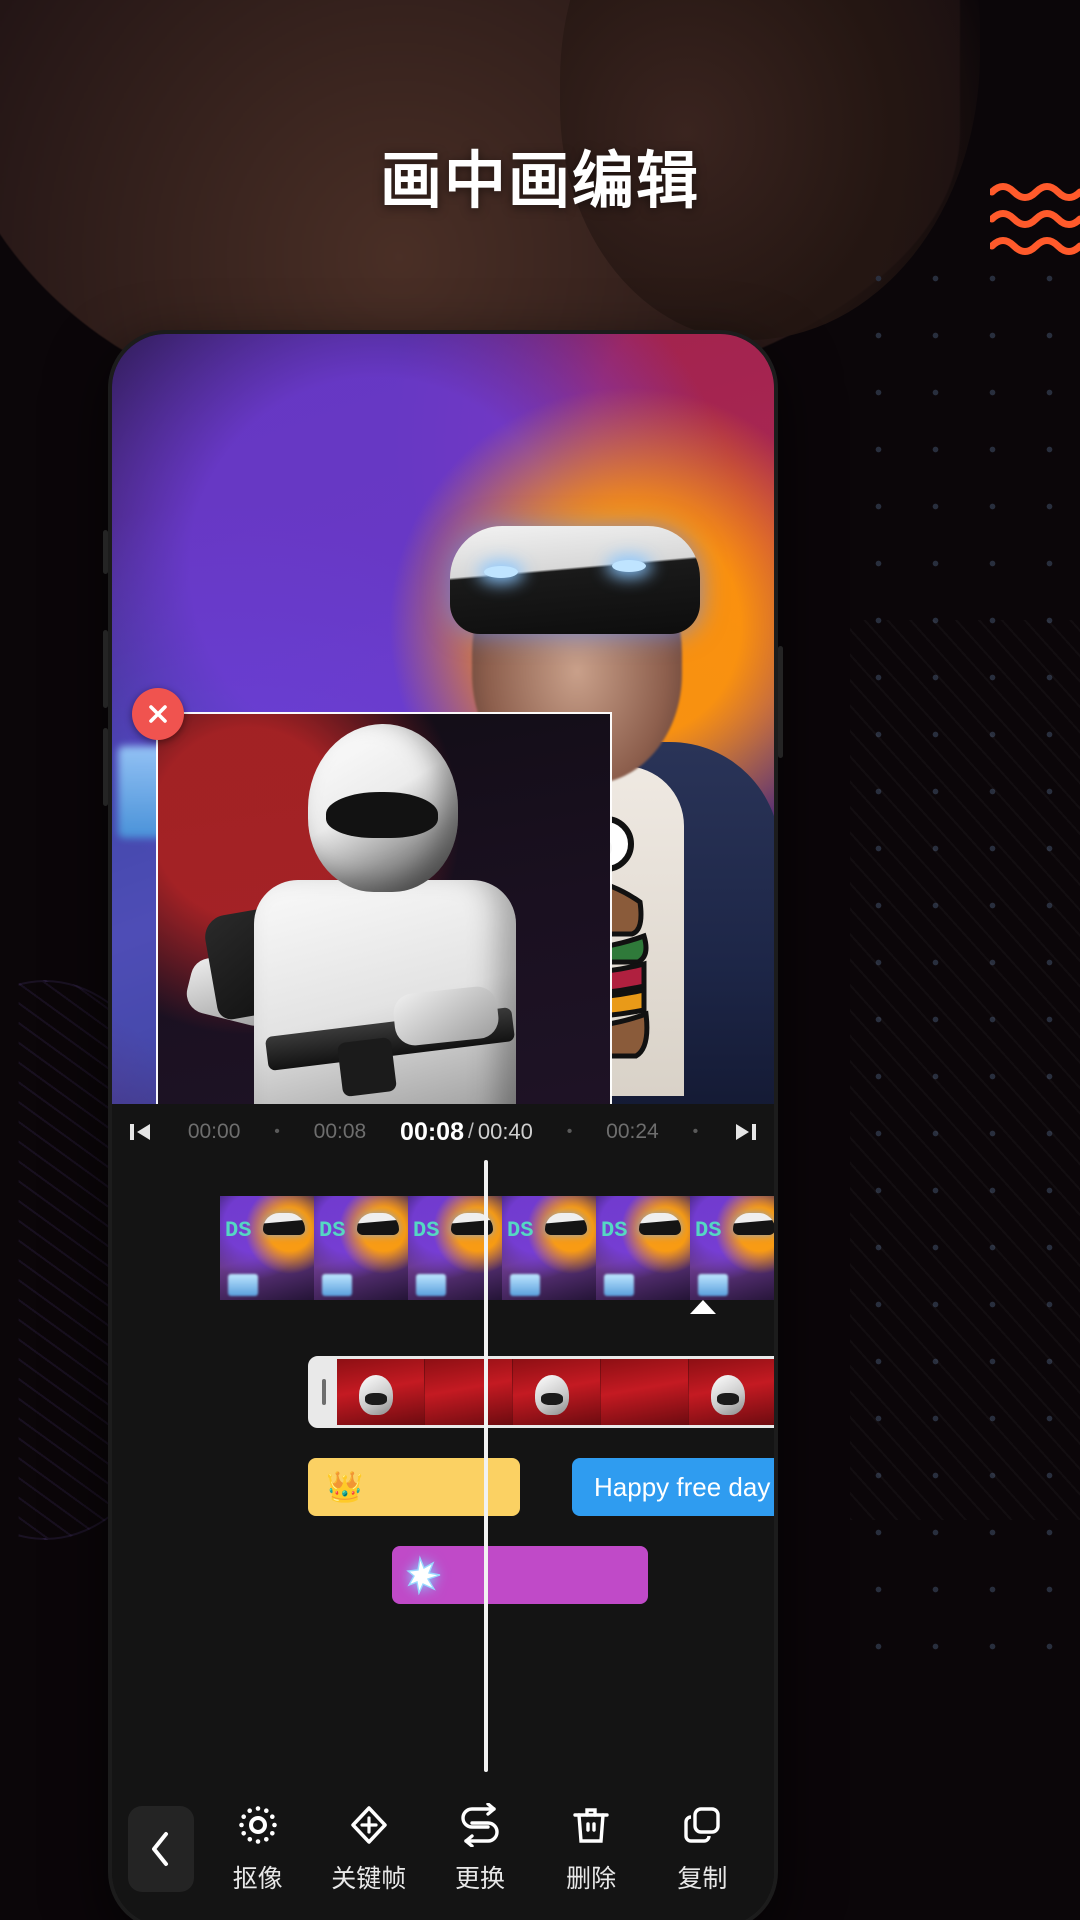 The height and width of the screenshot is (1920, 1080). What do you see at coordinates (367, 1067) in the screenshot?
I see `trooper-blaster-grip` at bounding box center [367, 1067].